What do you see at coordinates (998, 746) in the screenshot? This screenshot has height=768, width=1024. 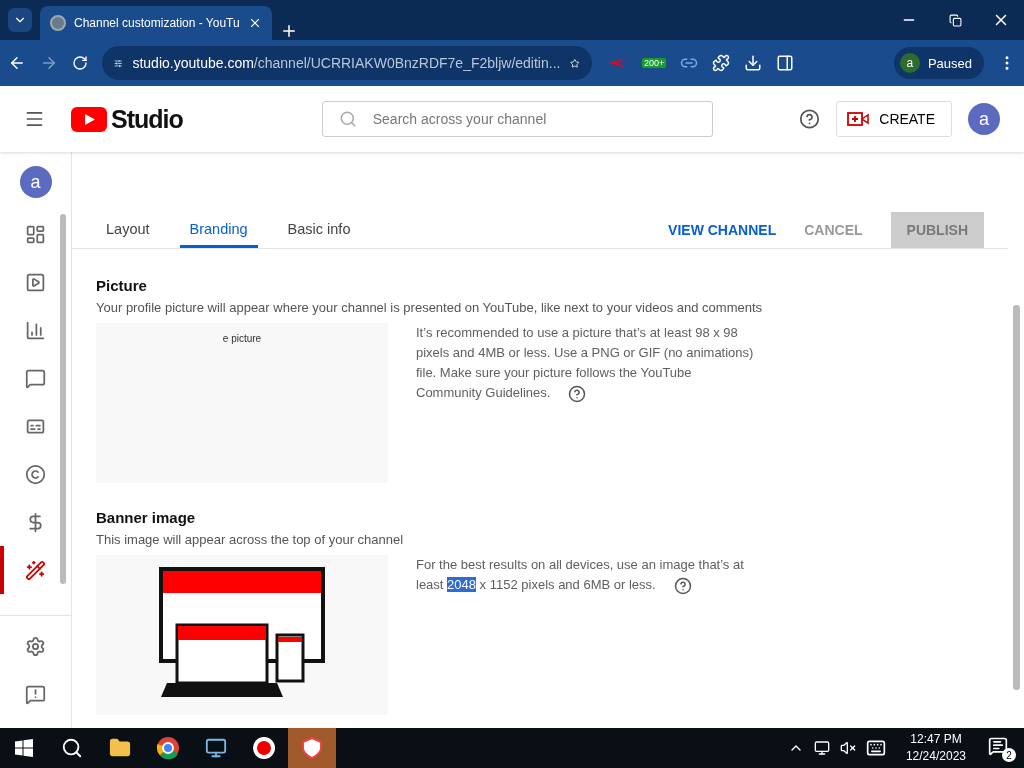 I see `notifications-icon` at bounding box center [998, 746].